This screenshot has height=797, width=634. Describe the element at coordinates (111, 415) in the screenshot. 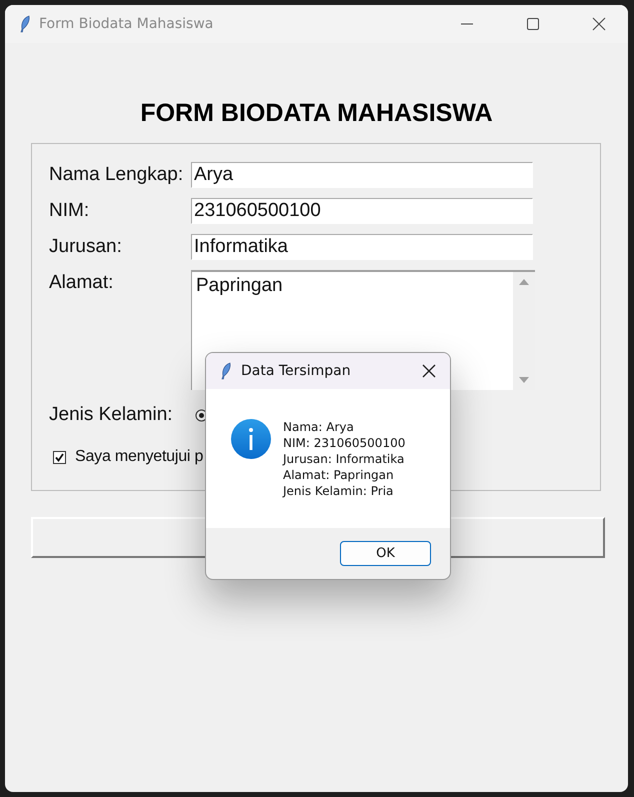

I see `gender-label: Jenis Kelamin:` at that location.